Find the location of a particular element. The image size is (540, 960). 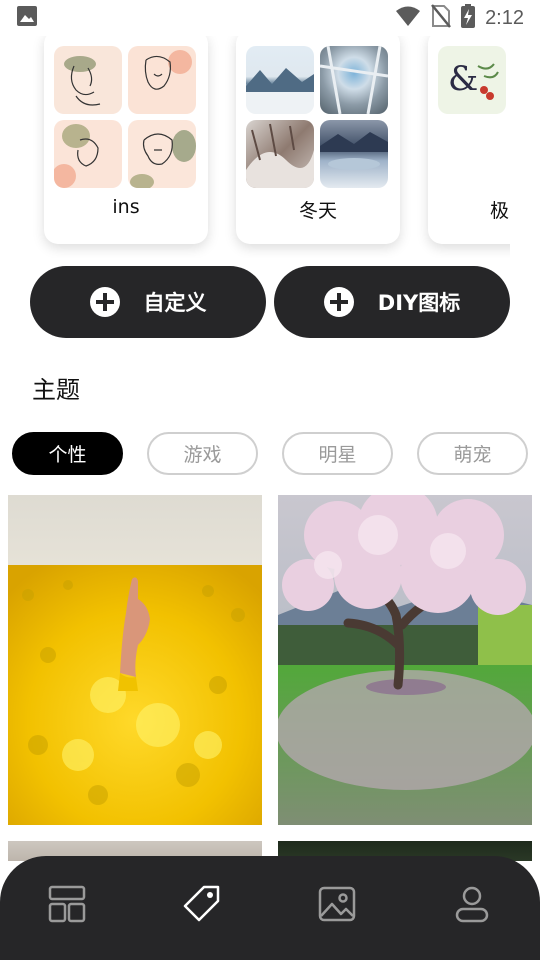

diy-icon-button: DIY图标 is located at coordinates (392, 302).